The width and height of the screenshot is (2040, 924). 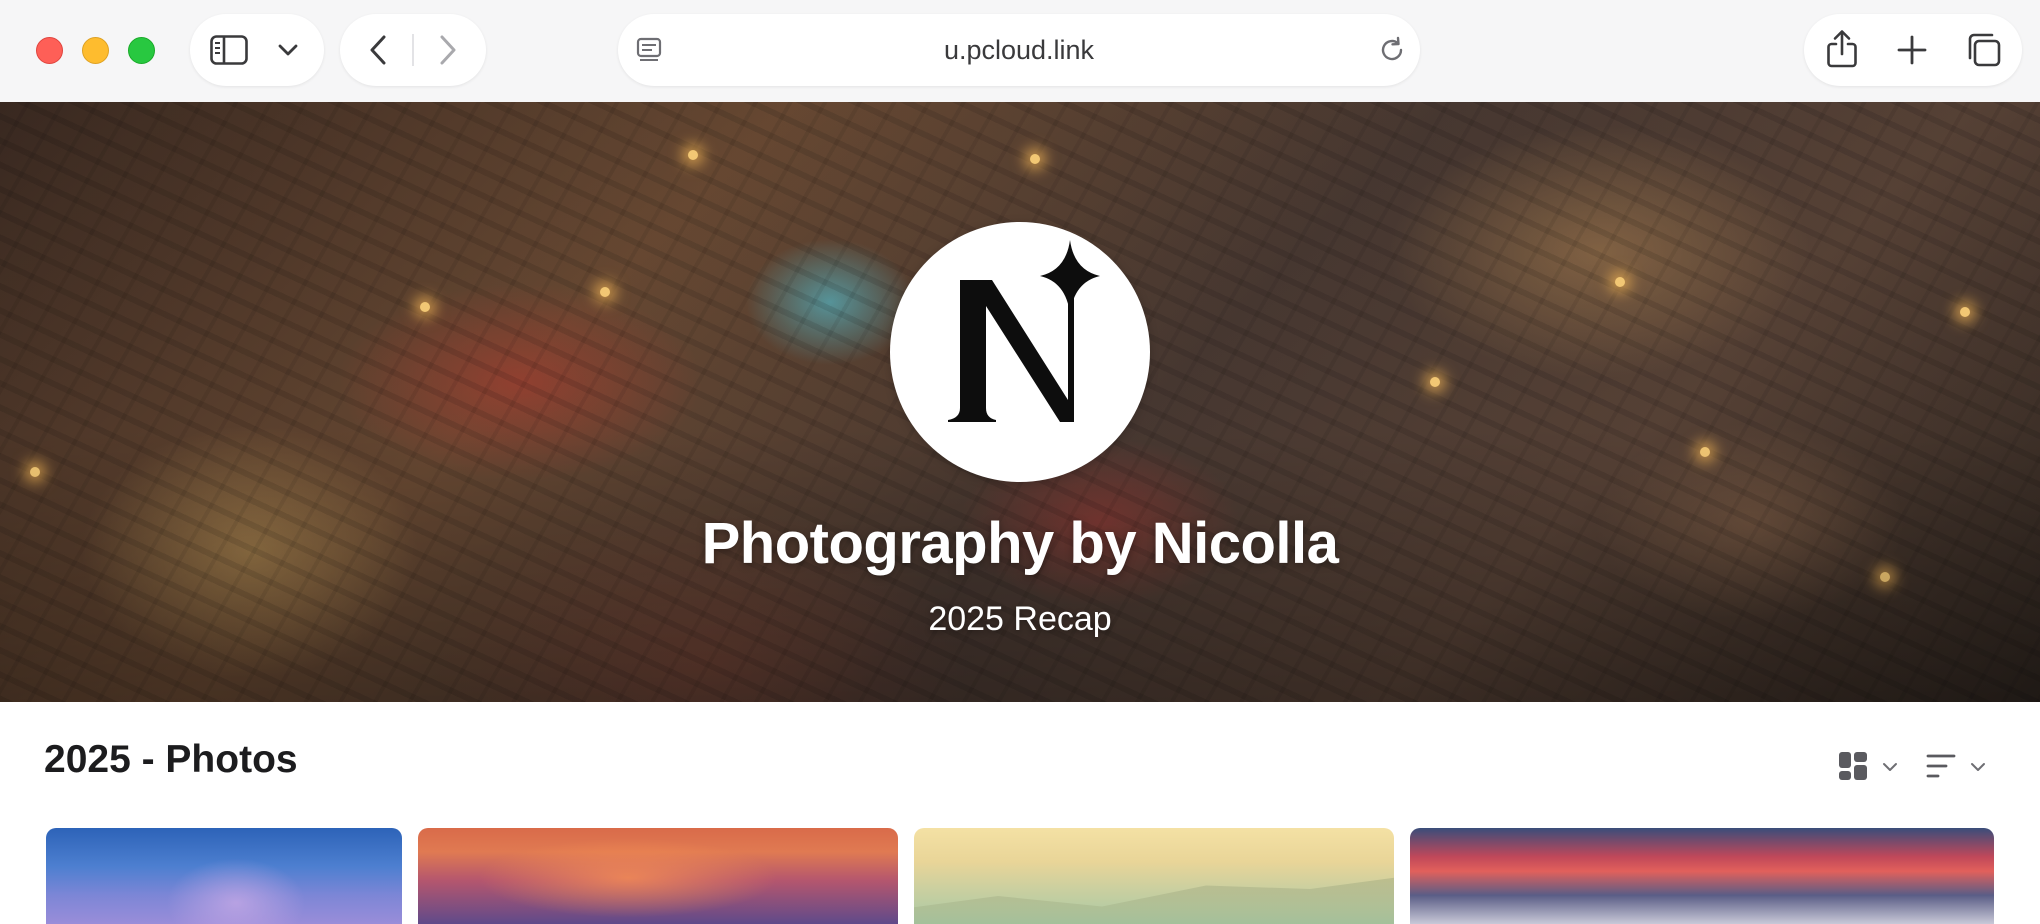 What do you see at coordinates (1853, 768) in the screenshot?
I see `grid-view-icon` at bounding box center [1853, 768].